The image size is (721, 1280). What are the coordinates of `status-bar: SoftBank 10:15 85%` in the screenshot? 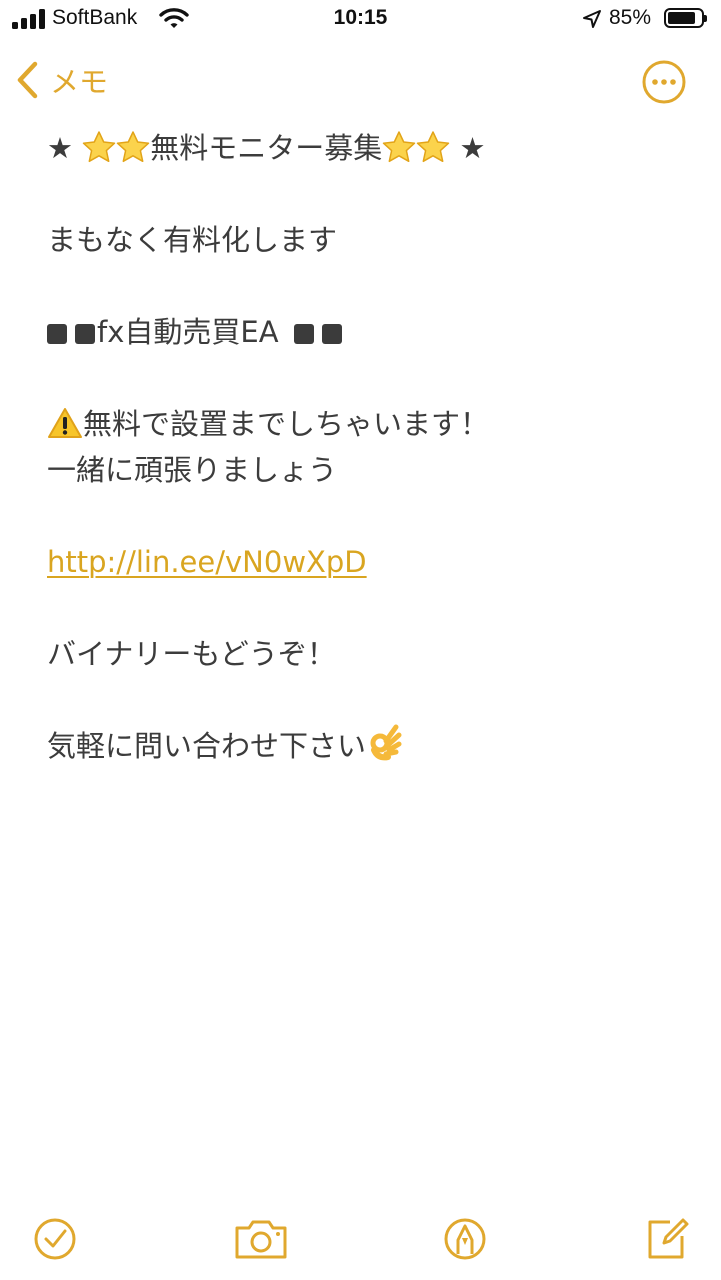 It's located at (360, 20).